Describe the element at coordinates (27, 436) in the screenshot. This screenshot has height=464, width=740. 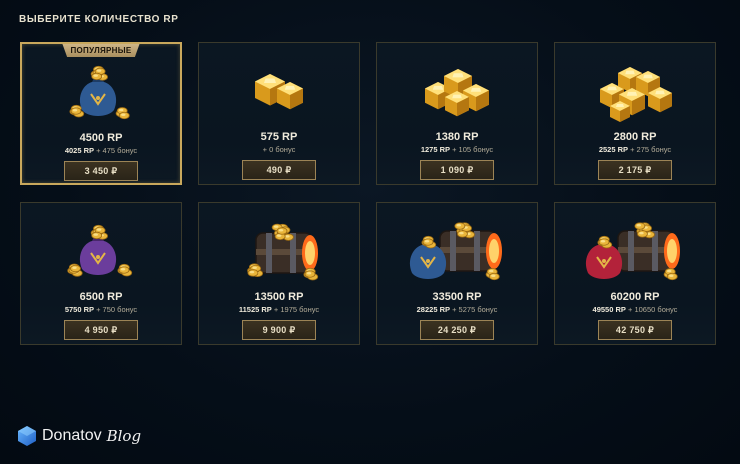
I see `donatov-logo-icon` at that location.